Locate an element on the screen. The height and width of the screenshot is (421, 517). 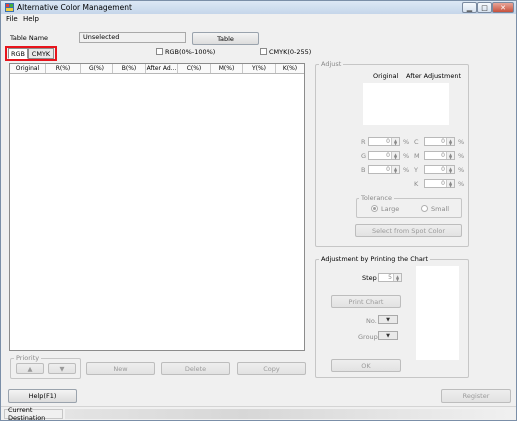
help-button: Help(F1) is located at coordinates (42, 396).